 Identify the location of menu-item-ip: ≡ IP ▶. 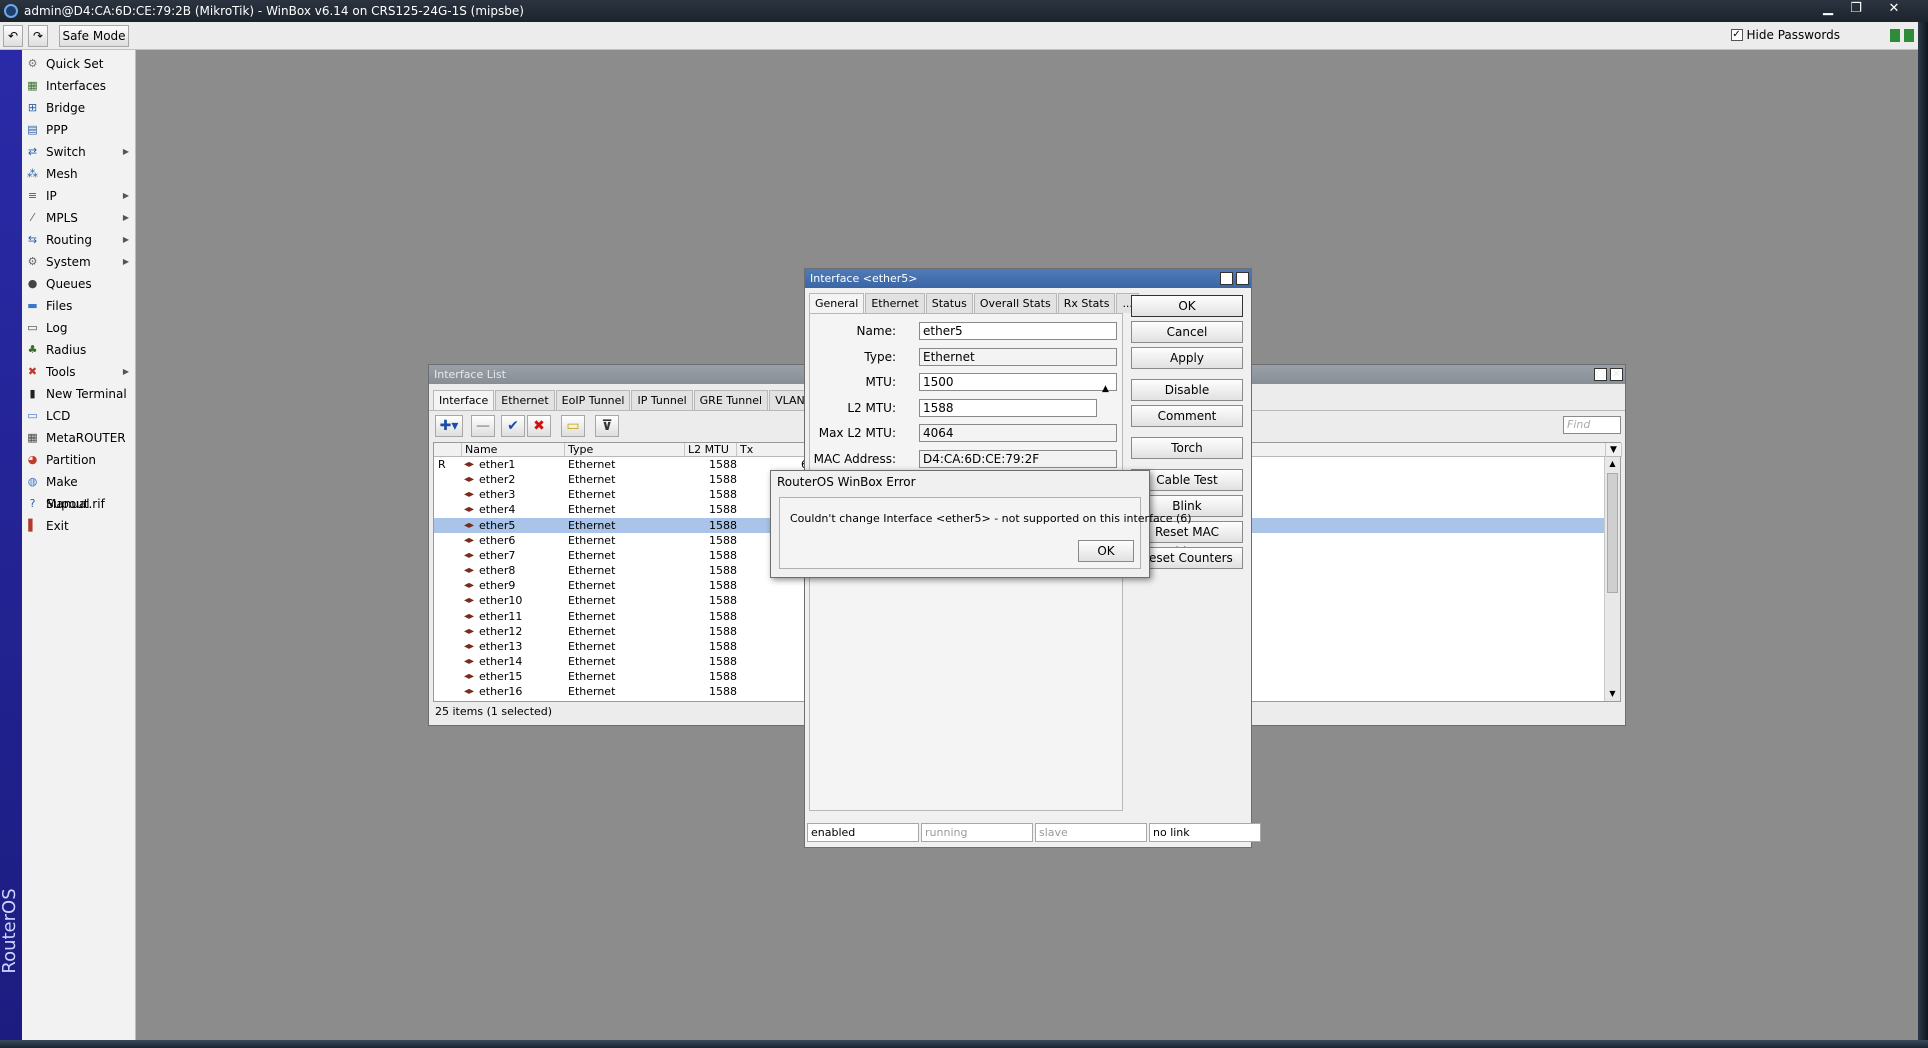
(78, 196).